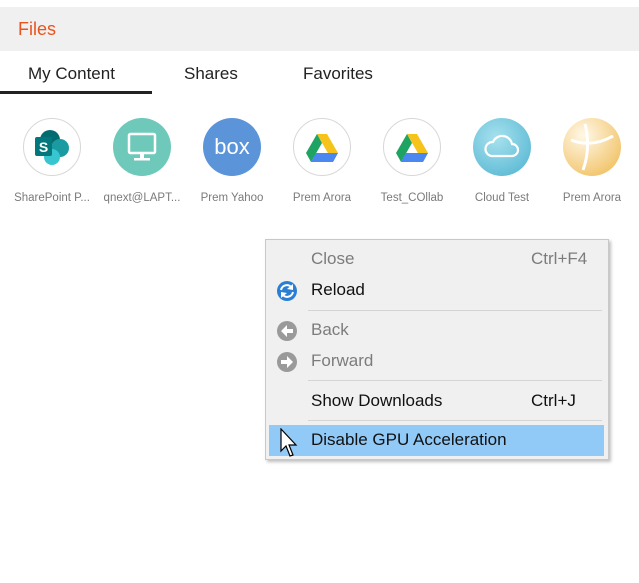  I want to click on svg-text: S, so click(43, 147).